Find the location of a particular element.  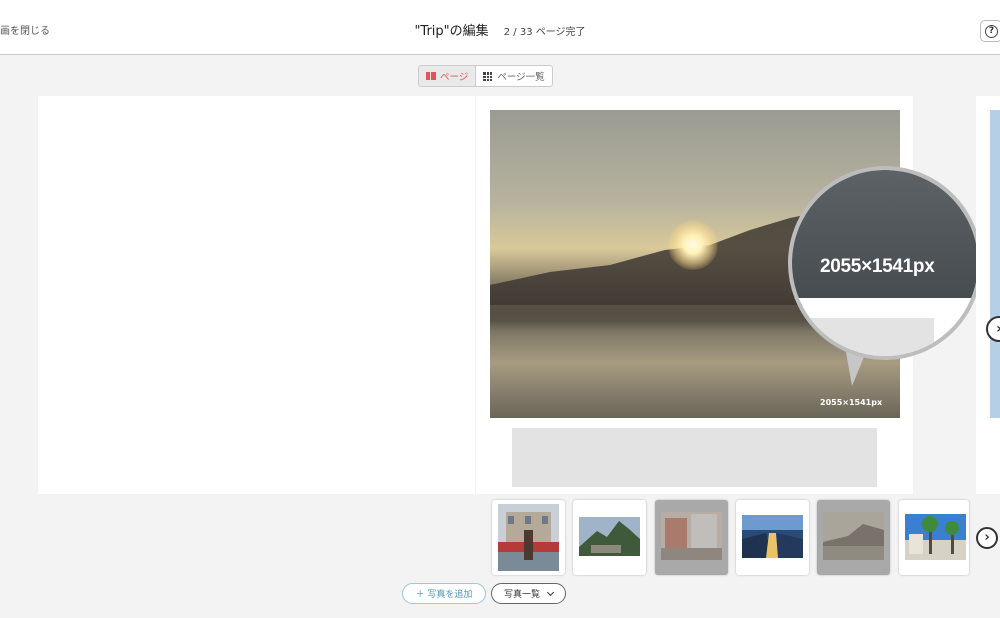

next-page-photo is located at coordinates (995, 264).